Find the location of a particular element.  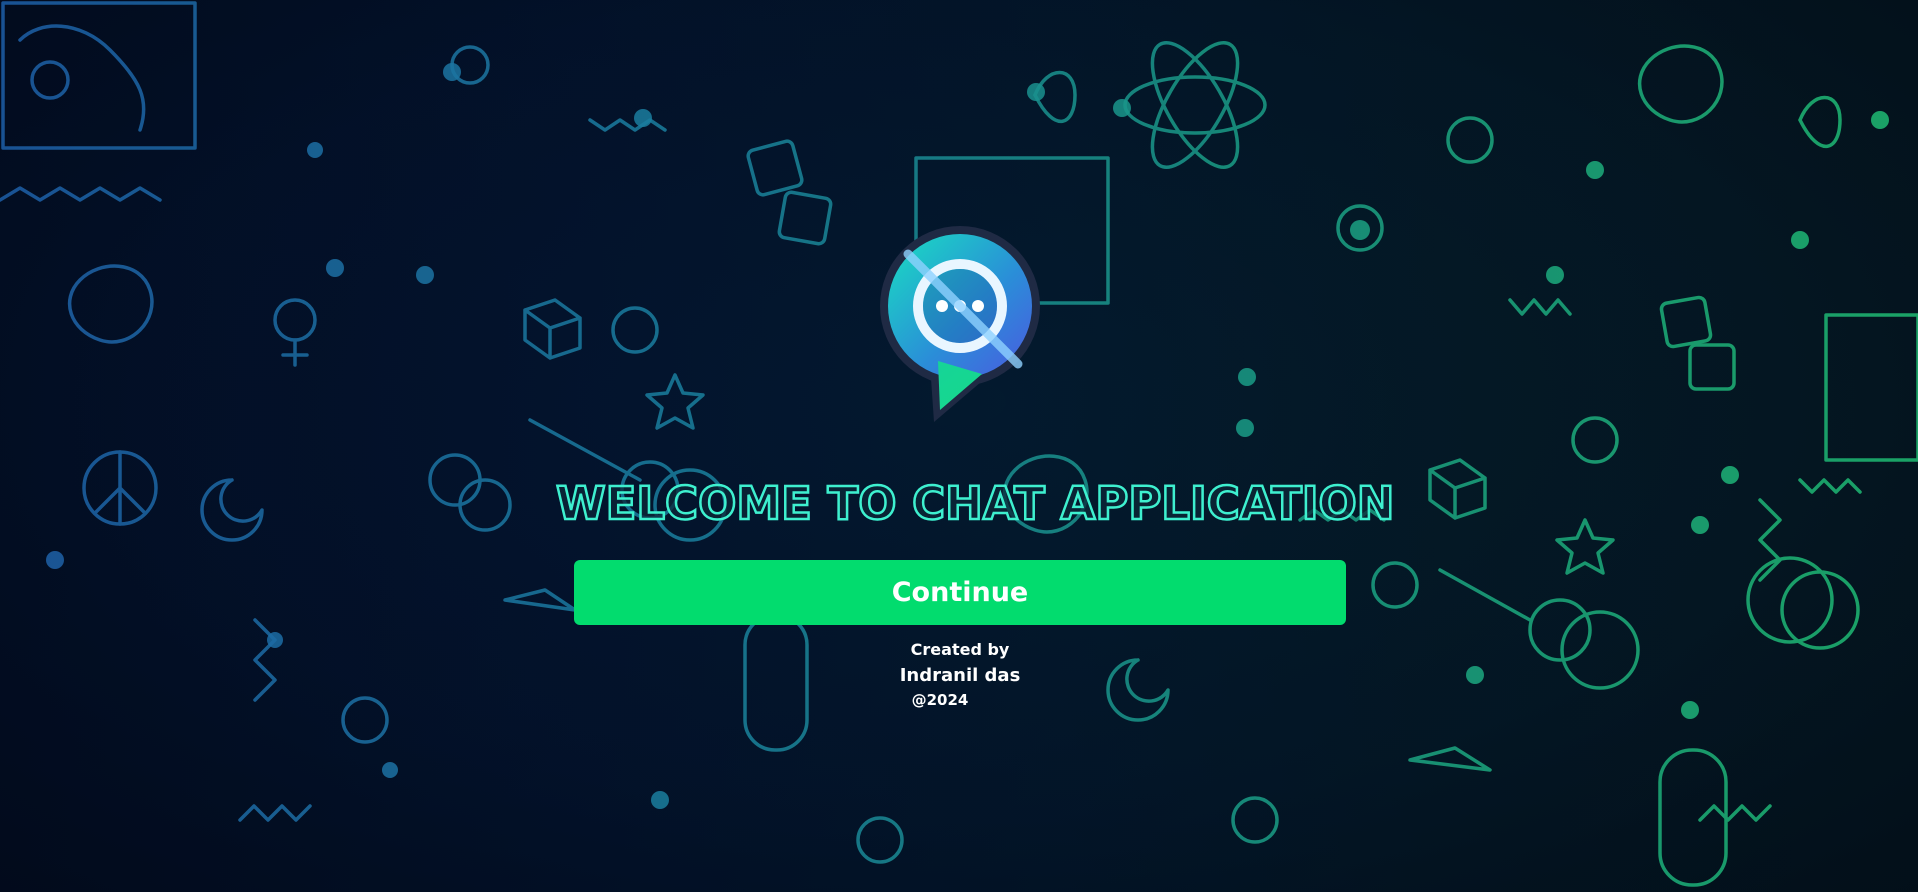

welcome-title: WELCOME TO CHAT APPLICATION is located at coordinates (975, 504).